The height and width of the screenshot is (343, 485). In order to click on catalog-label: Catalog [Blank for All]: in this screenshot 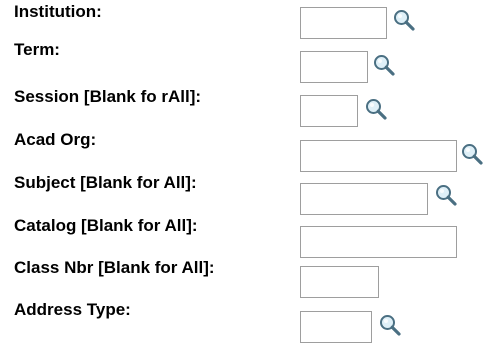, I will do `click(106, 225)`.